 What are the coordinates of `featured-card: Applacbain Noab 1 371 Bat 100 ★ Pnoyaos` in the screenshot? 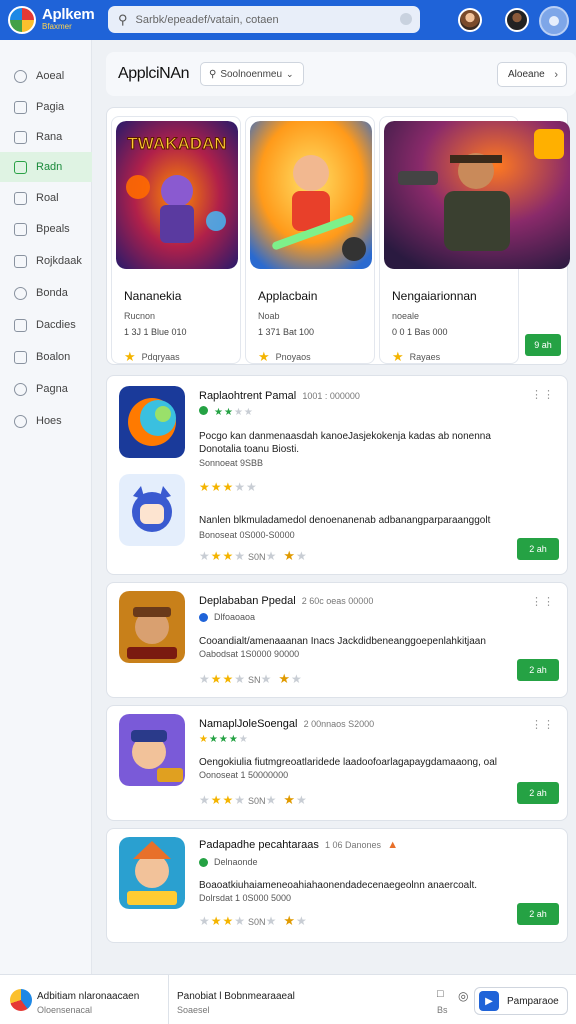 It's located at (310, 240).